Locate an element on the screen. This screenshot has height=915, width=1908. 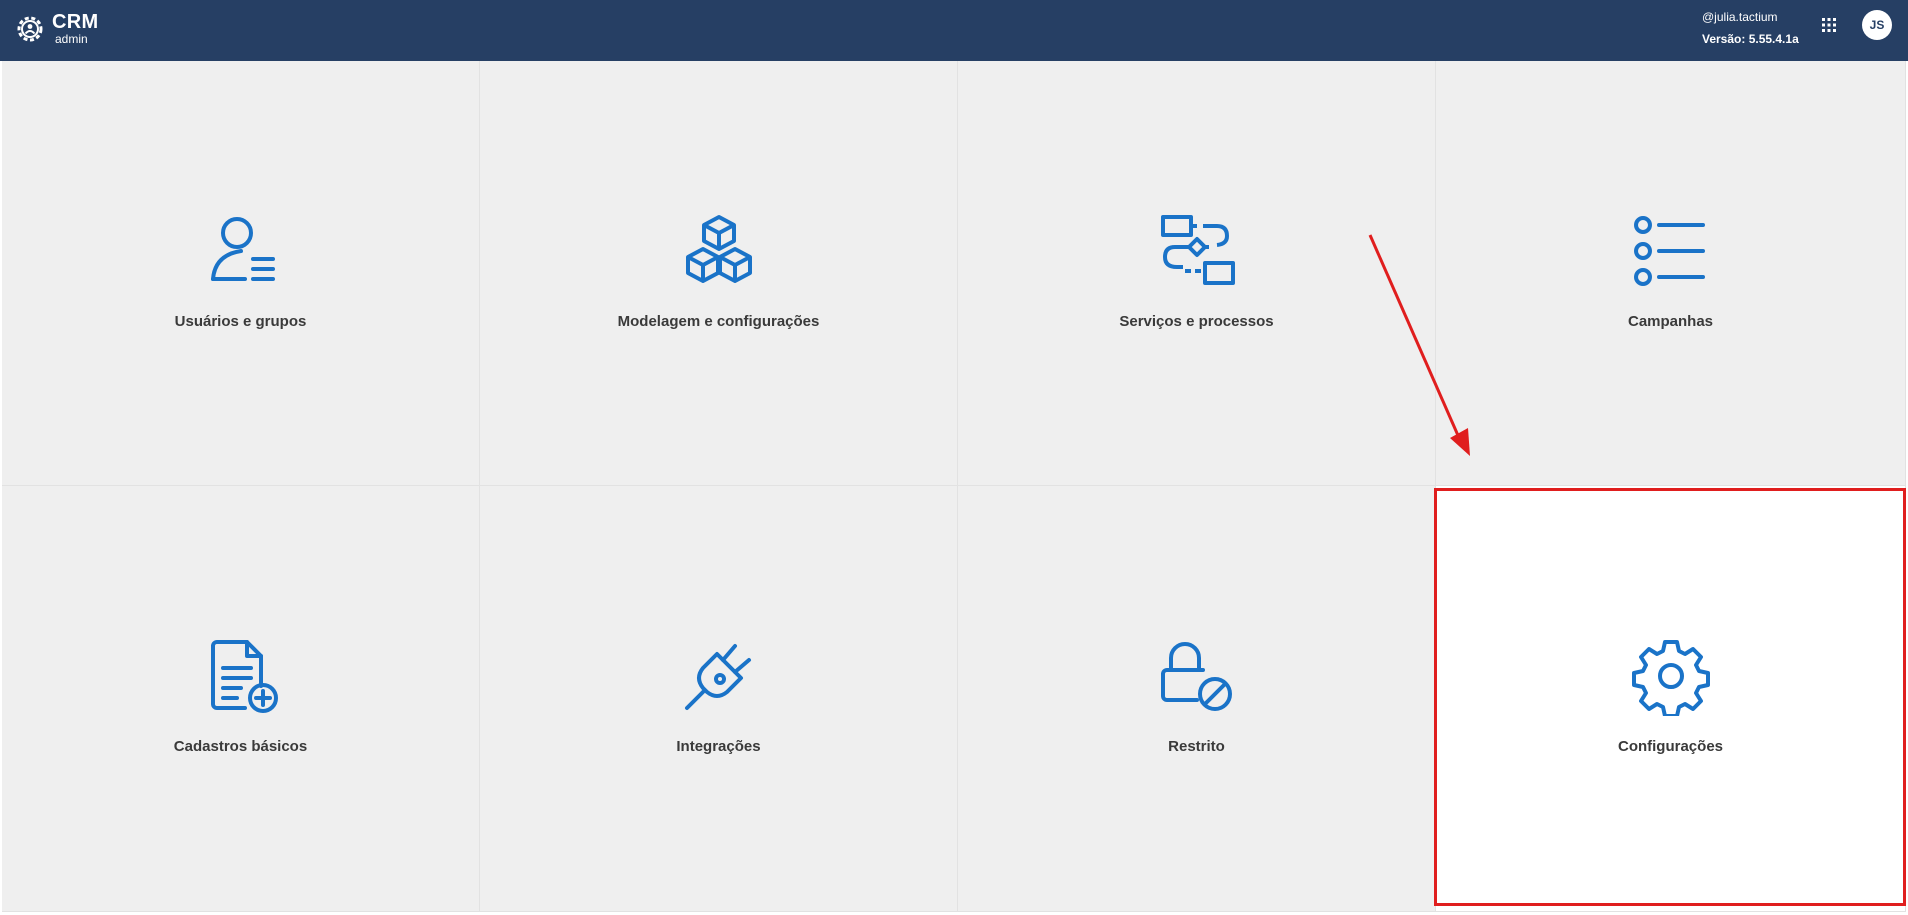
workflow-icon is located at coordinates (1197, 250).